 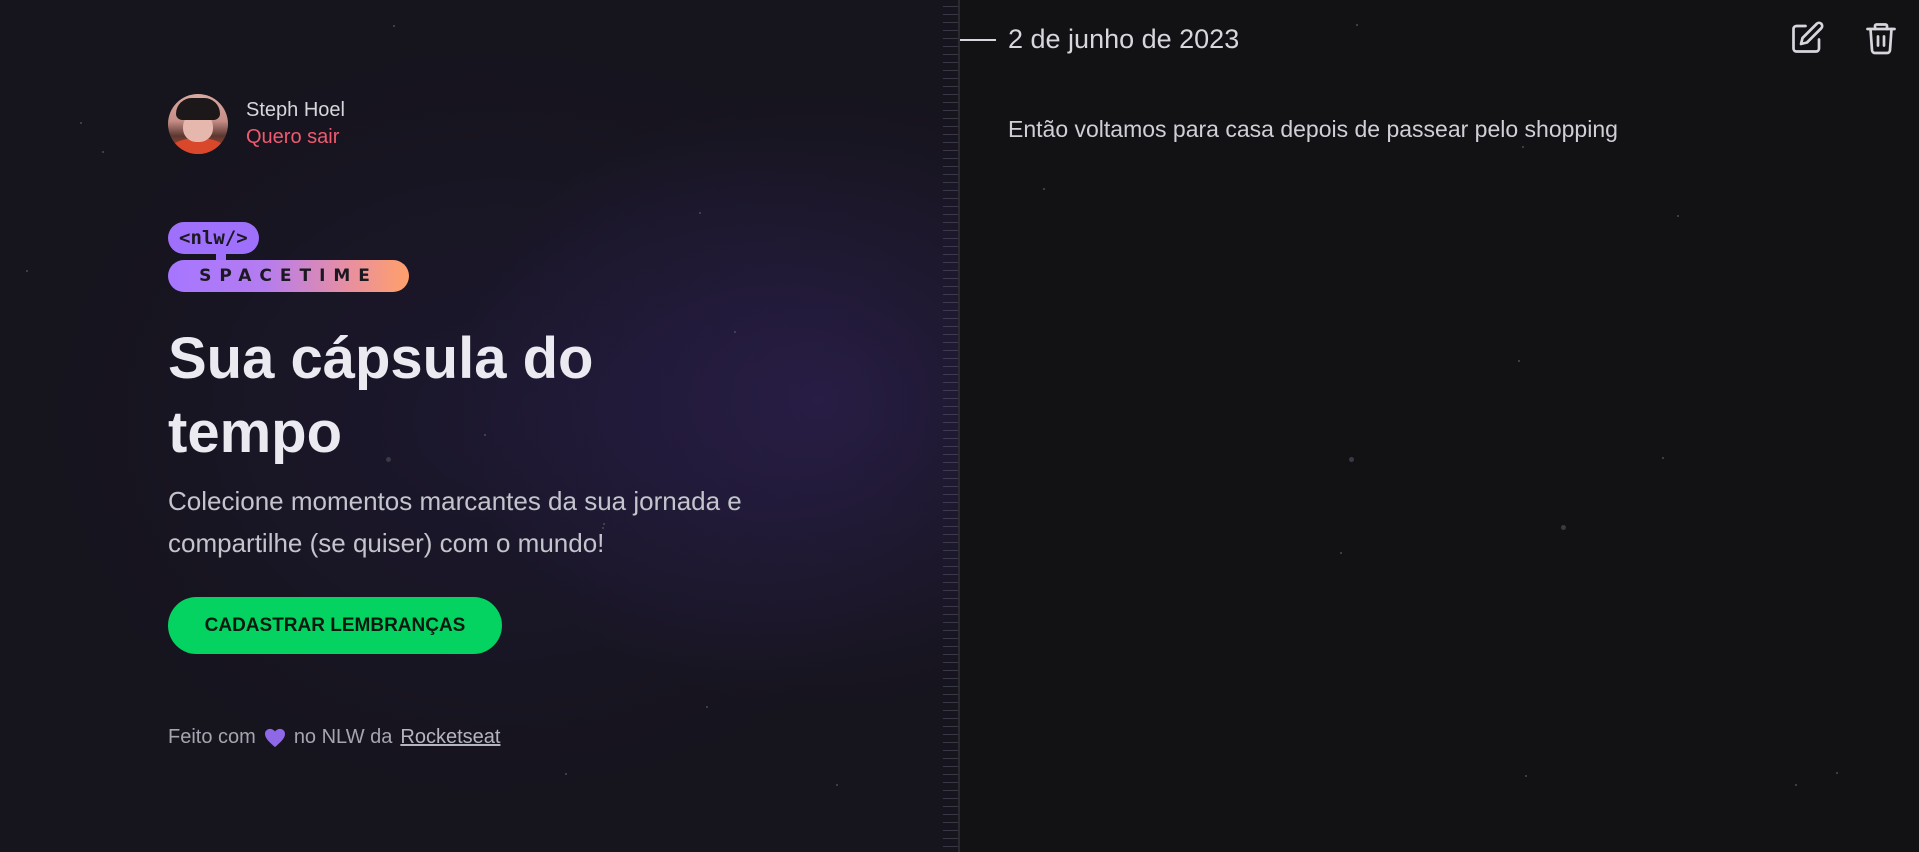 I want to click on footer: Feito com no NLW da Rocketseat, so click(x=334, y=737).